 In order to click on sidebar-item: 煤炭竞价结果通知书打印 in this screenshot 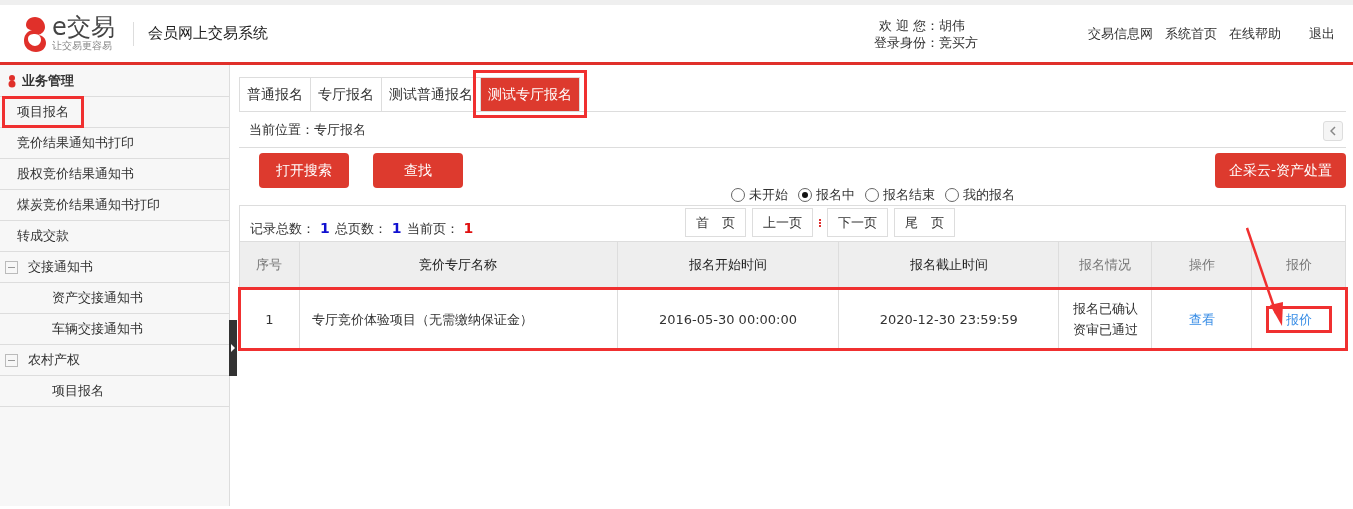, I will do `click(88, 205)`.